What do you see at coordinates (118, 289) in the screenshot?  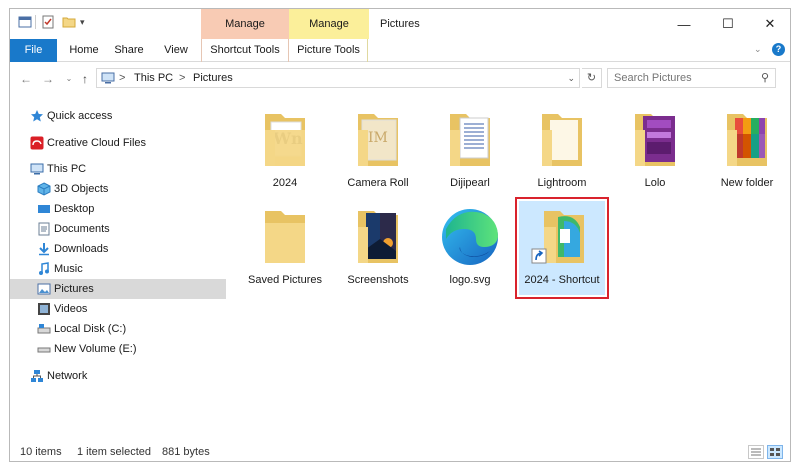 I see `nav-item-pictures: Pictures` at bounding box center [118, 289].